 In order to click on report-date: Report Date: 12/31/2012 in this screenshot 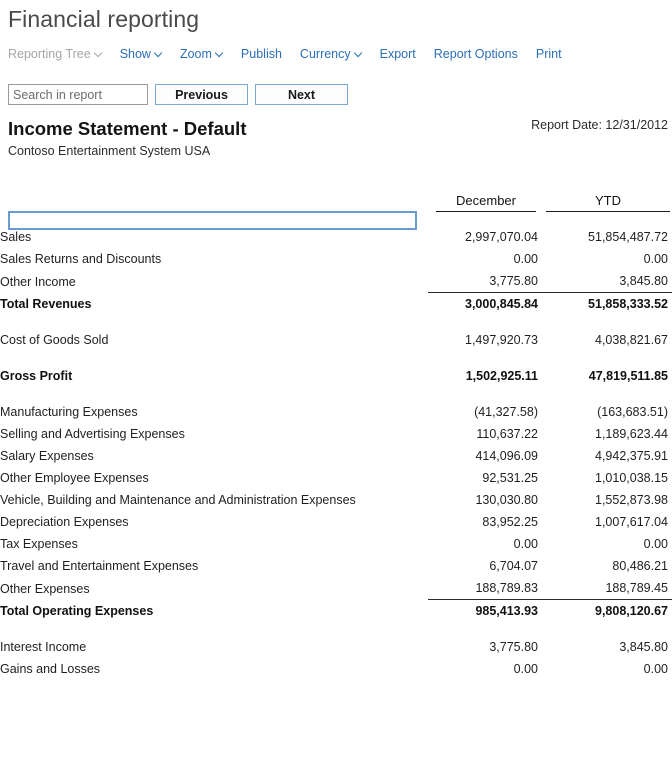, I will do `click(599, 125)`.